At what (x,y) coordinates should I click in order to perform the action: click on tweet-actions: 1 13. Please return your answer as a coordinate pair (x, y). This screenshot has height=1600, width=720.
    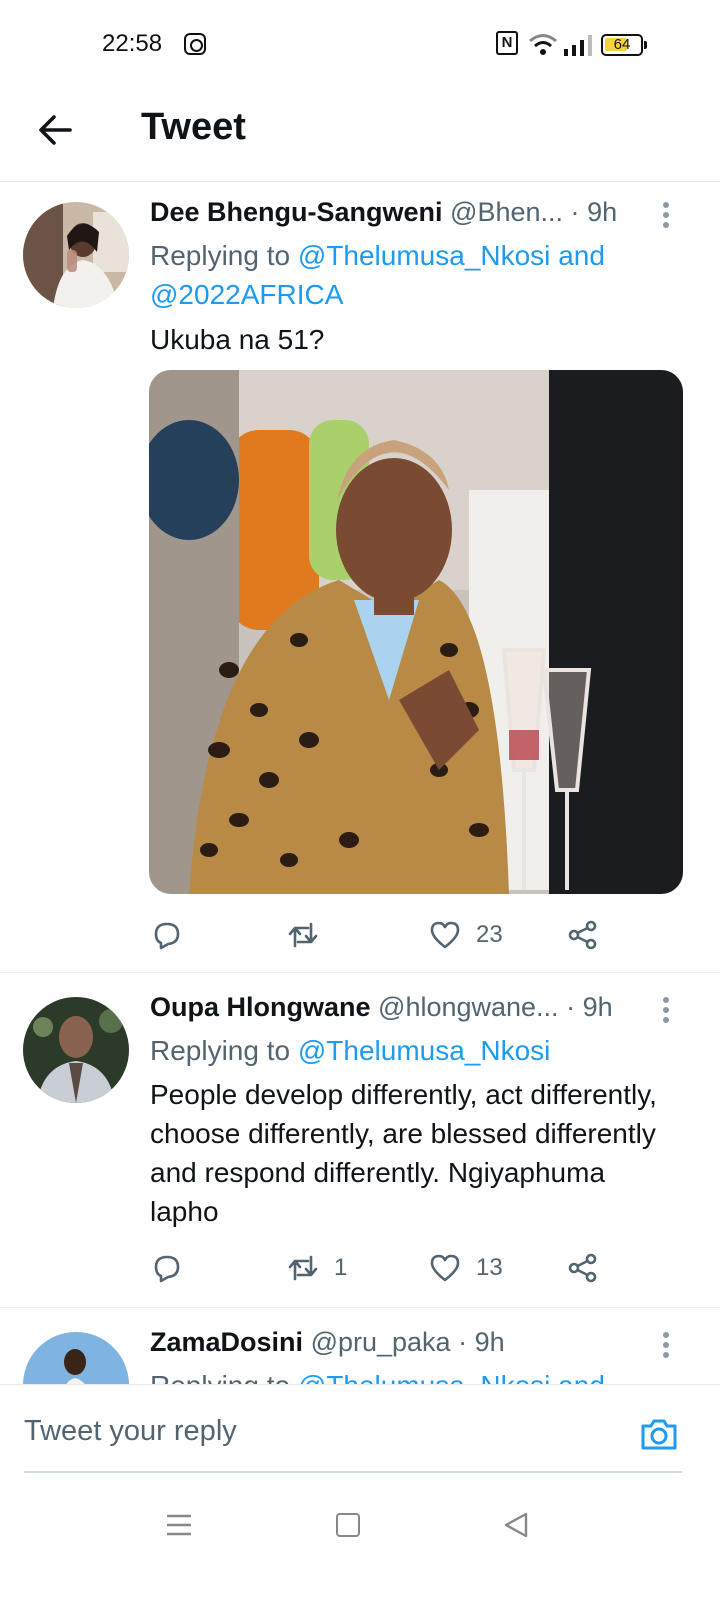
    Looking at the image, I should click on (380, 1268).